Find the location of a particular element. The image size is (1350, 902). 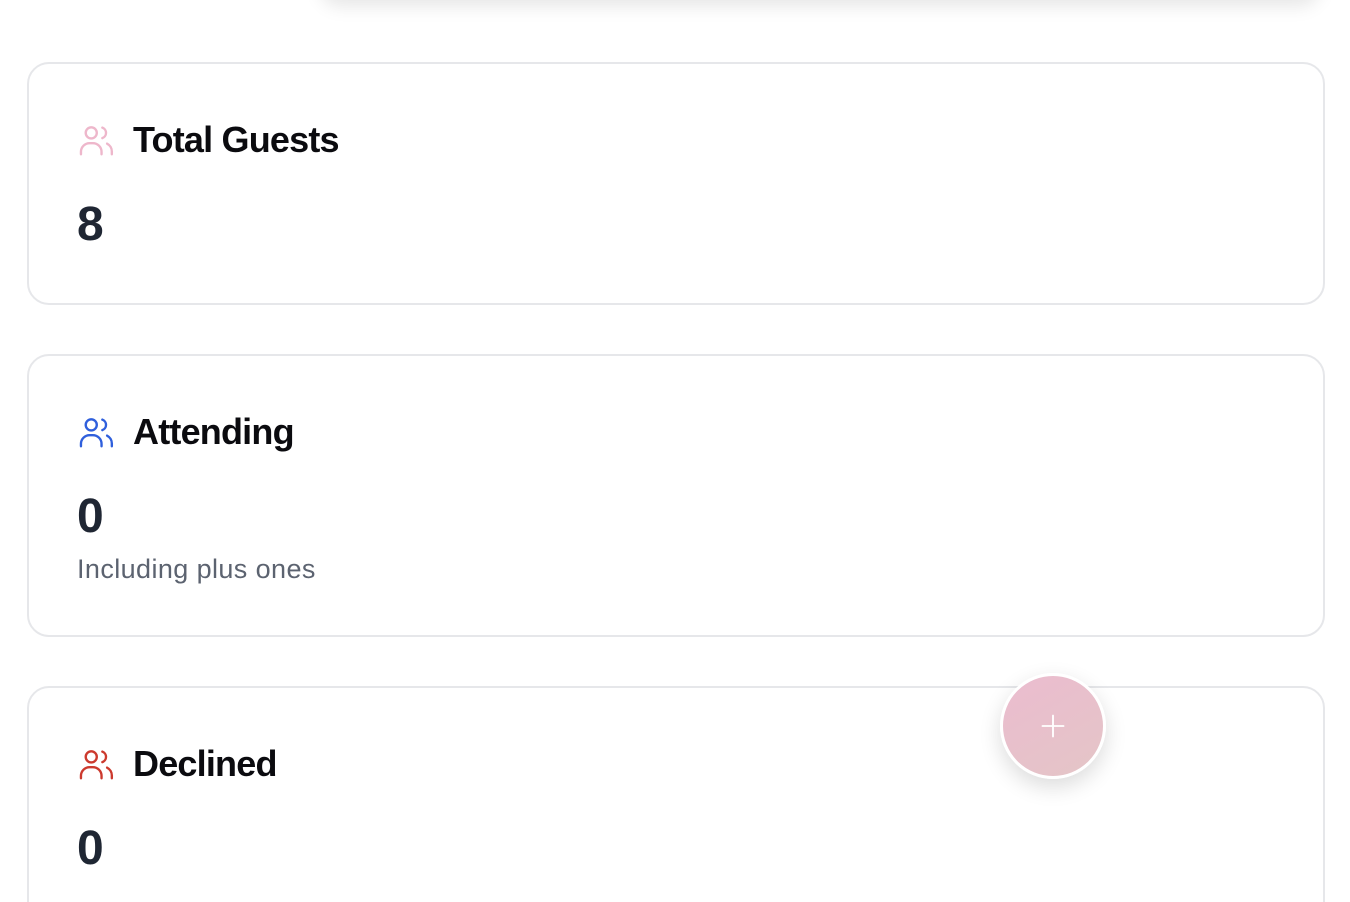

stat-card-header: Total Guests is located at coordinates (208, 140).